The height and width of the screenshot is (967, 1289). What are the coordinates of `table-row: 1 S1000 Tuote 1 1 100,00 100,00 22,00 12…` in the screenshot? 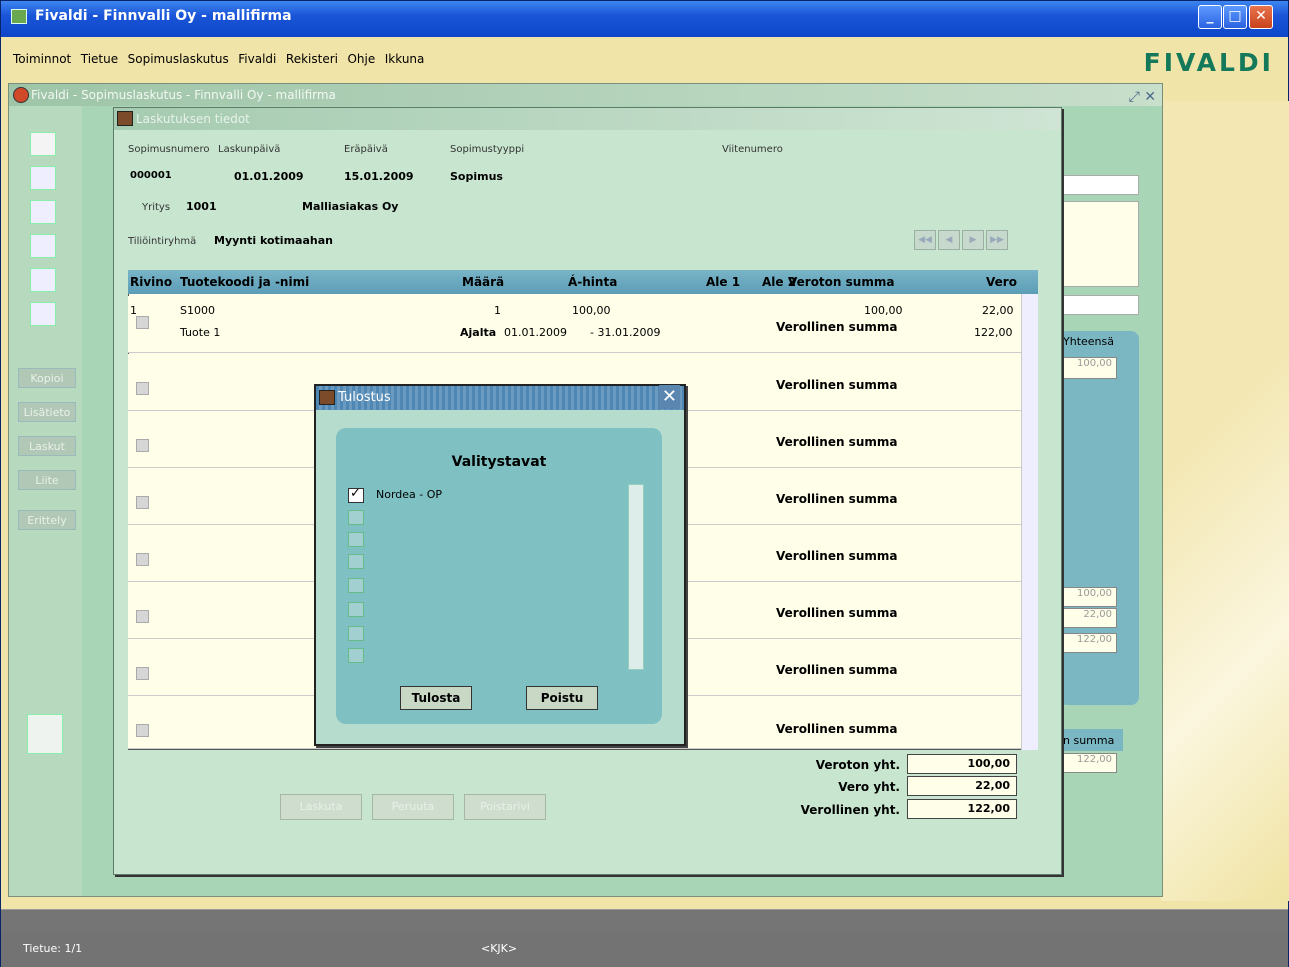 It's located at (574, 324).